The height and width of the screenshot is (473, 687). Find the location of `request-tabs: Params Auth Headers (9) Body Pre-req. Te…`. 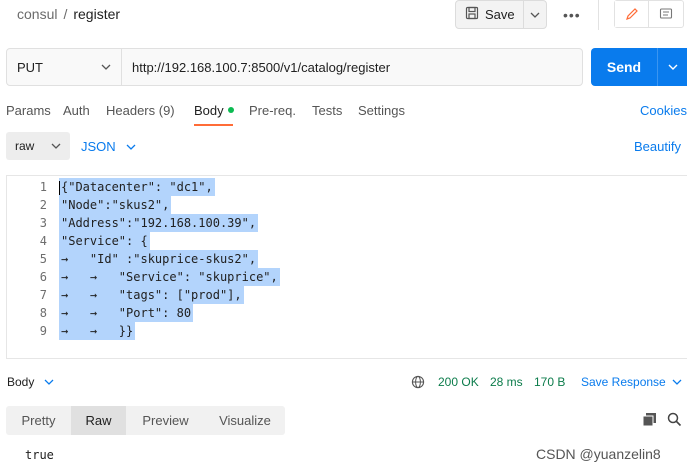

request-tabs: Params Auth Headers (9) Body Pre-req. Te… is located at coordinates (343, 114).